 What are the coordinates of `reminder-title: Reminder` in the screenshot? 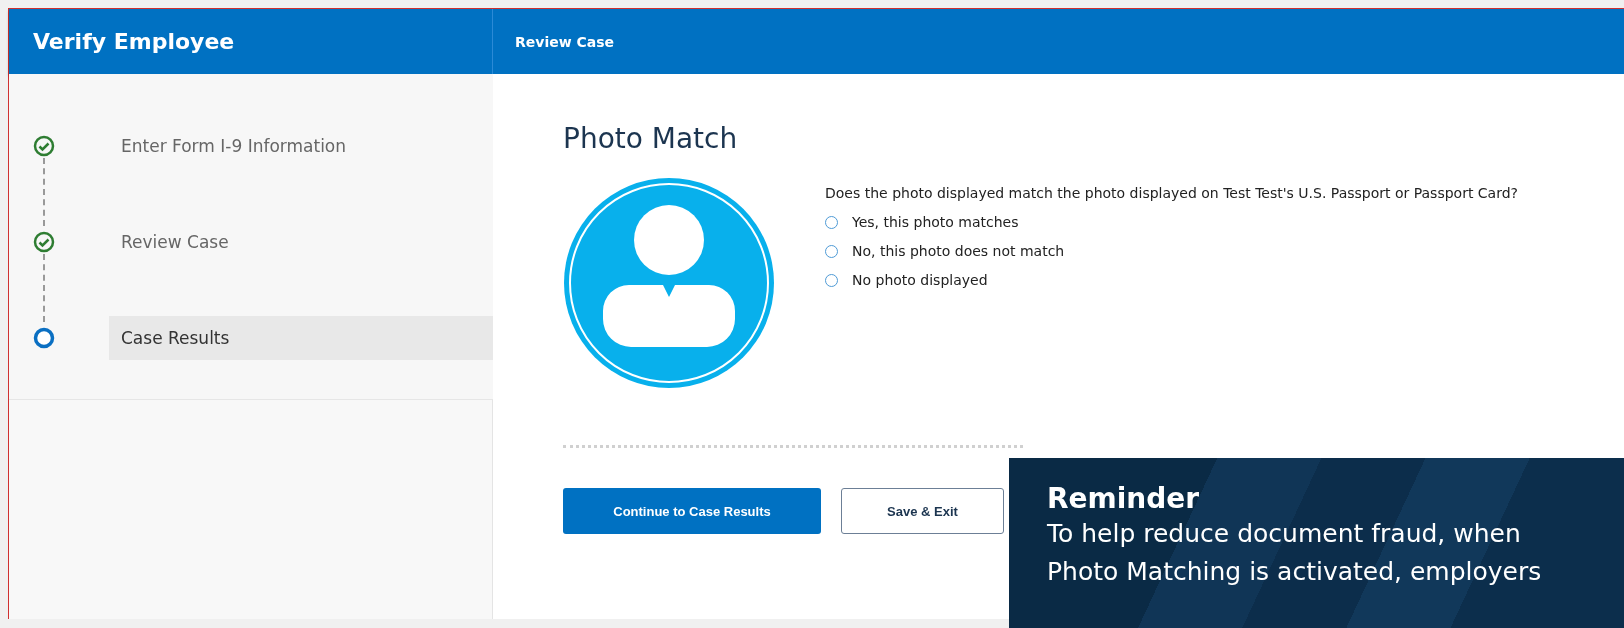 It's located at (1124, 498).